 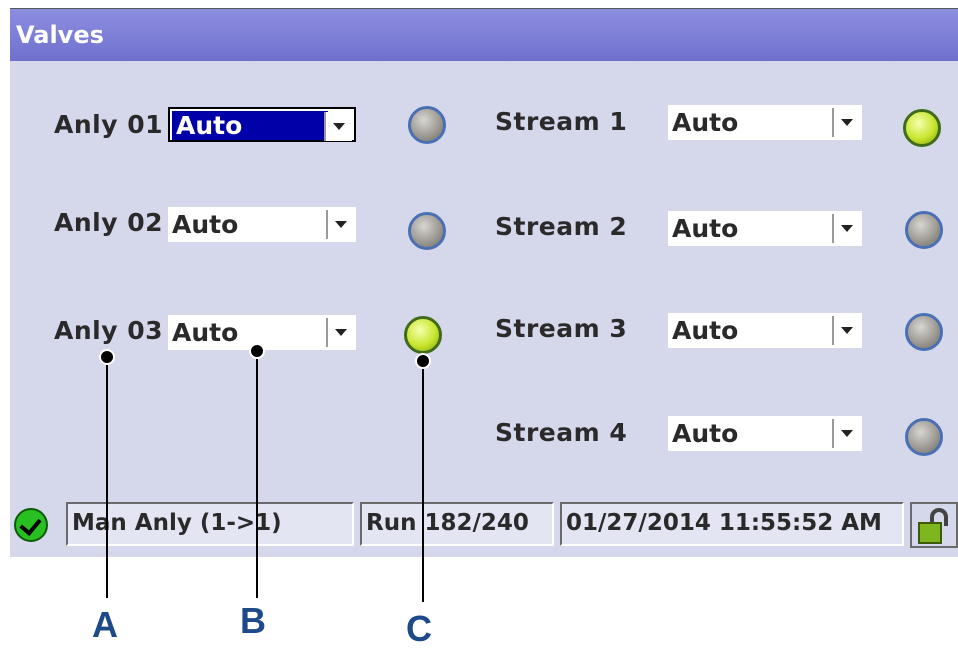 What do you see at coordinates (107, 357) in the screenshot?
I see `callout-a-dot` at bounding box center [107, 357].